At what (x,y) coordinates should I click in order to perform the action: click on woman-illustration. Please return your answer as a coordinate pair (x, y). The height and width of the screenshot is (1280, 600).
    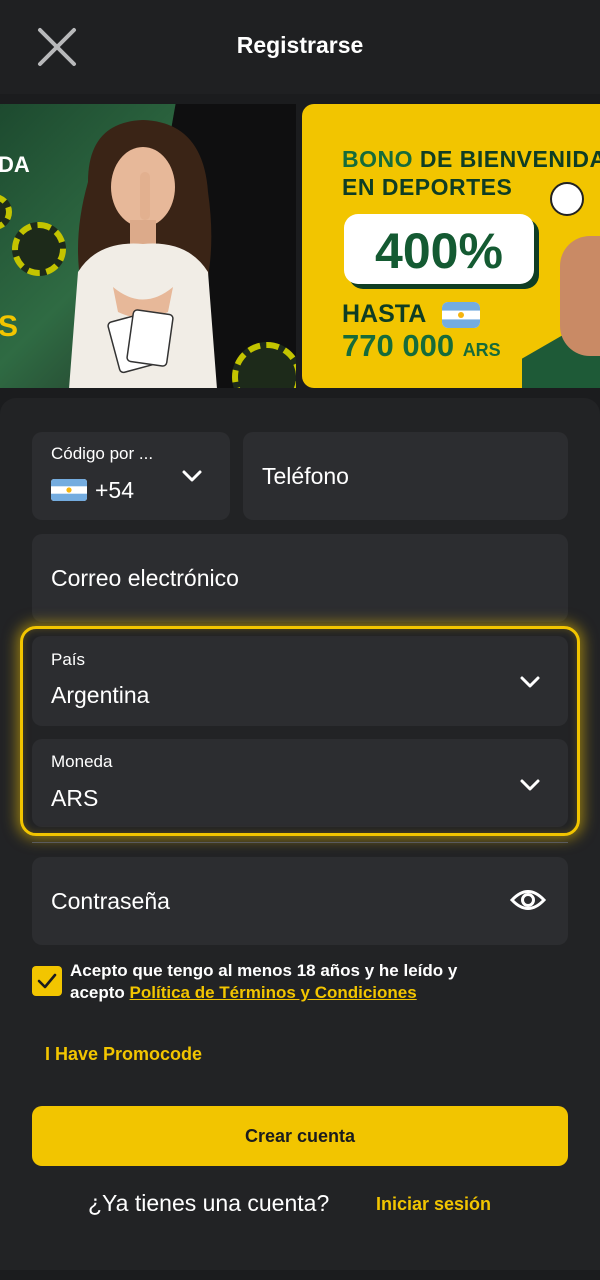
    Looking at the image, I should click on (143, 254).